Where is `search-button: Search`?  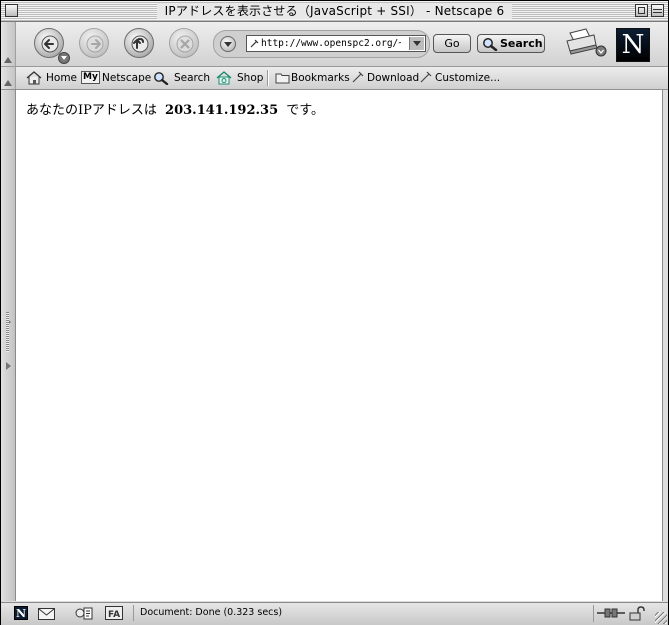
search-button: Search is located at coordinates (511, 43).